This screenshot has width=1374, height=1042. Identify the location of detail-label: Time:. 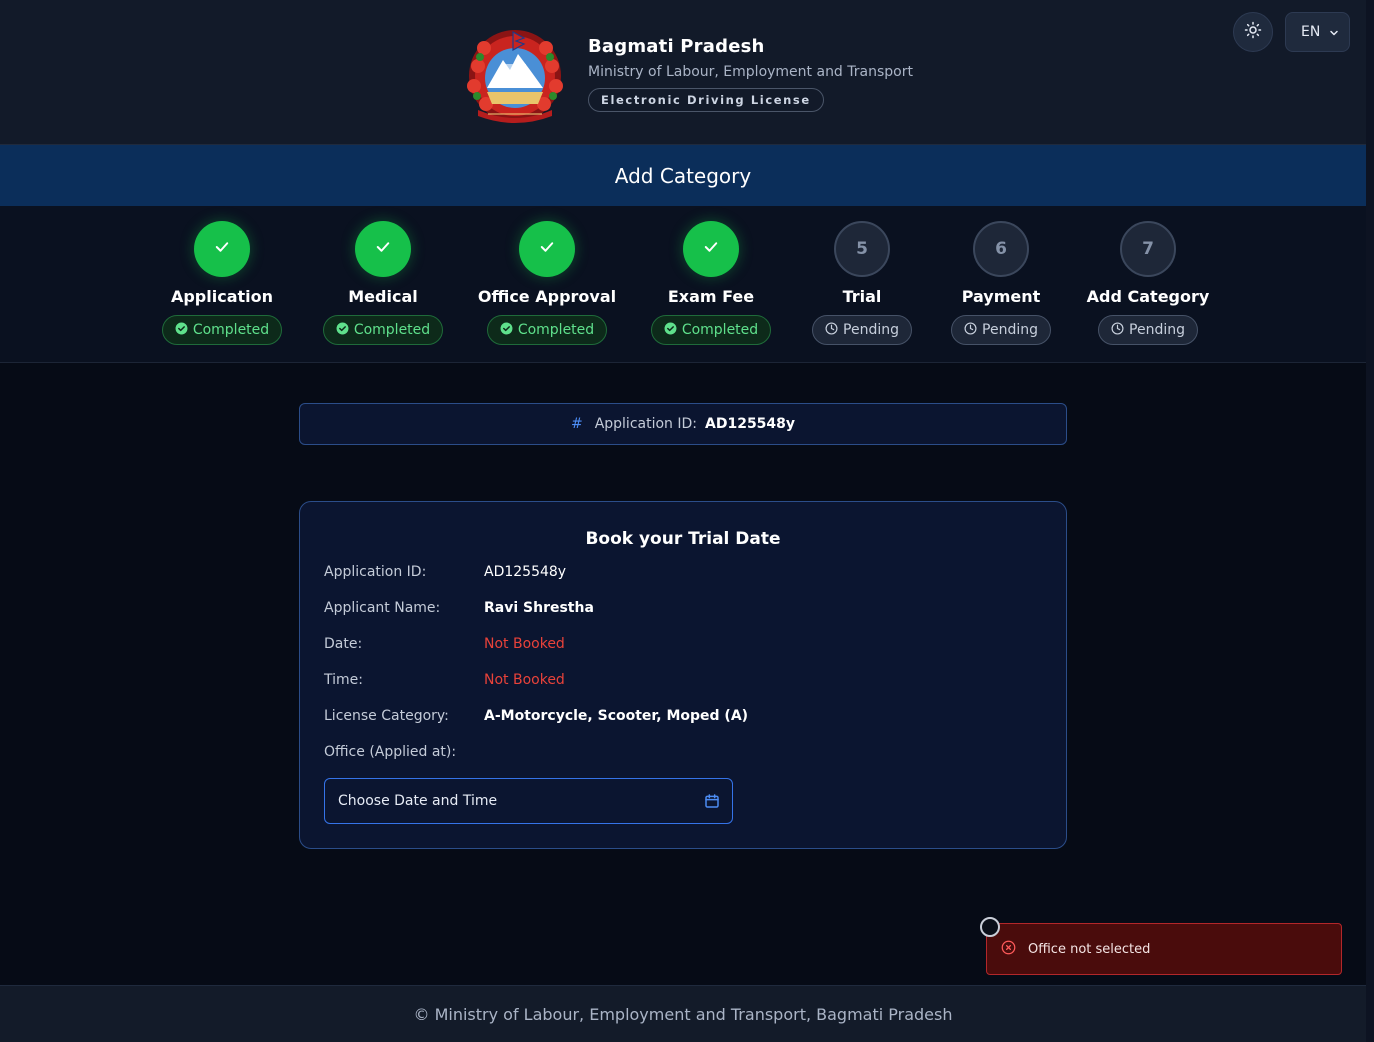
(343, 680).